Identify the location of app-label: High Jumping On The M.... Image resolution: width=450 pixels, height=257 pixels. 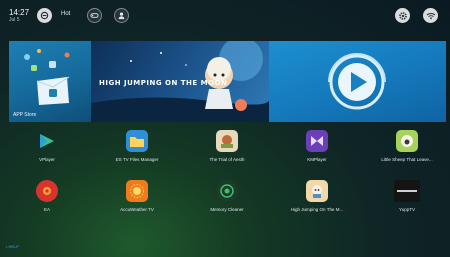
(317, 209).